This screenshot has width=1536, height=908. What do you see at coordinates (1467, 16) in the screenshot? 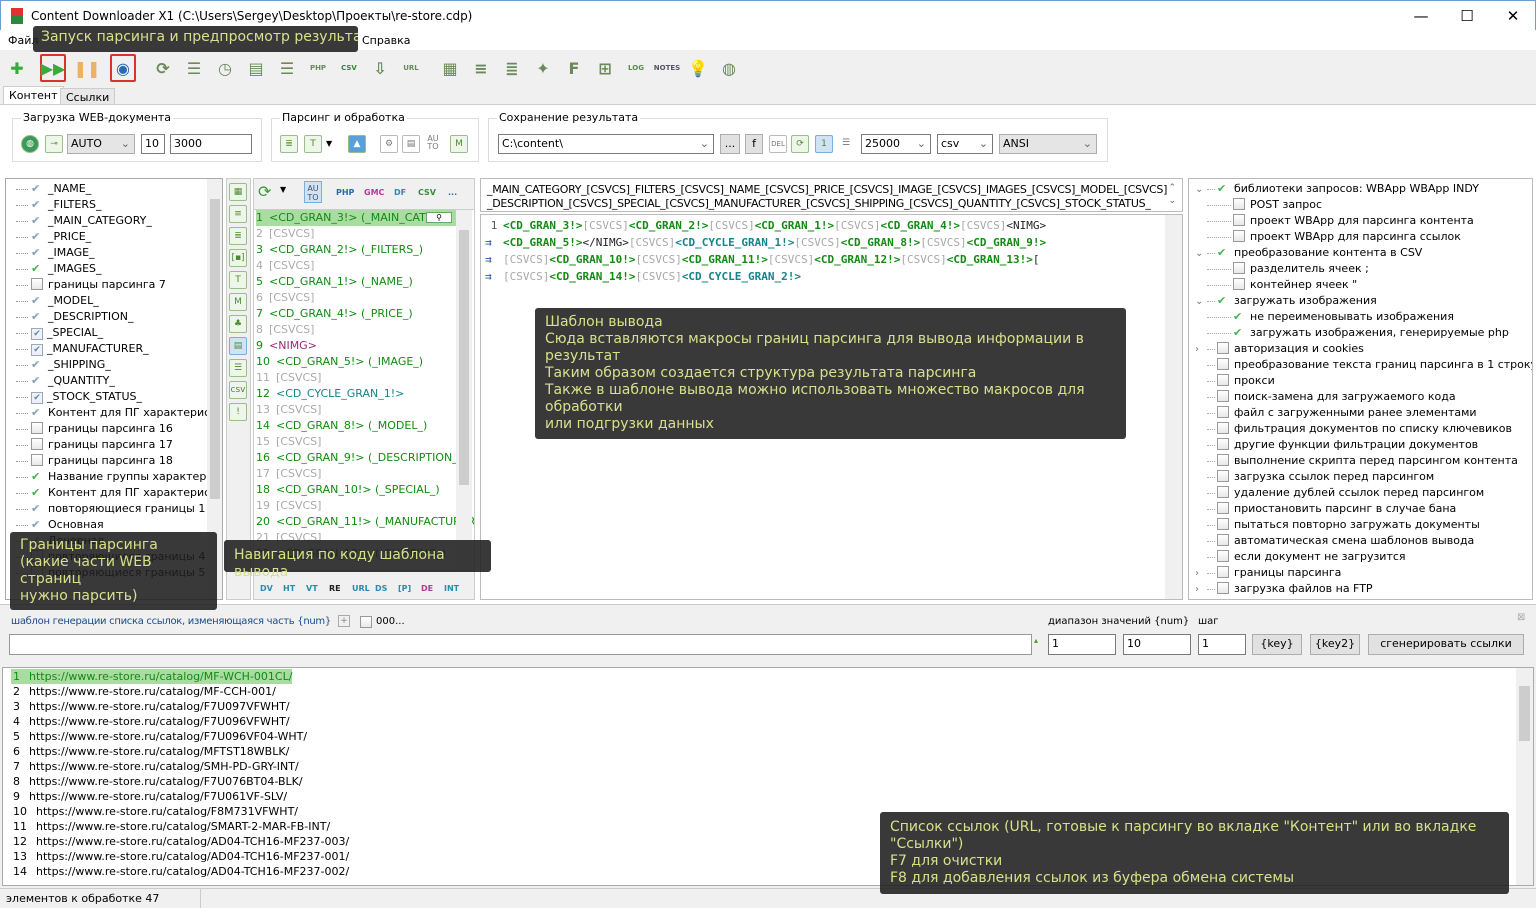
I see `maximize-button: ☐` at bounding box center [1467, 16].